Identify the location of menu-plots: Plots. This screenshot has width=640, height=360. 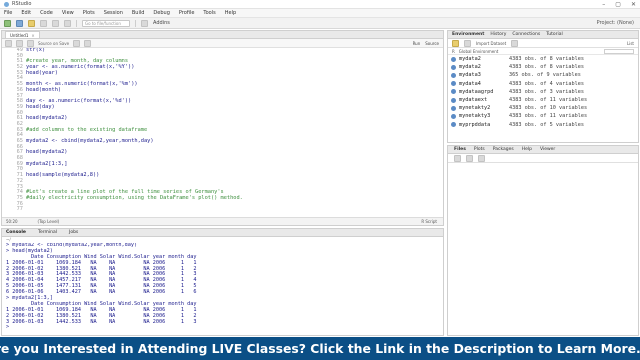
(89, 13).